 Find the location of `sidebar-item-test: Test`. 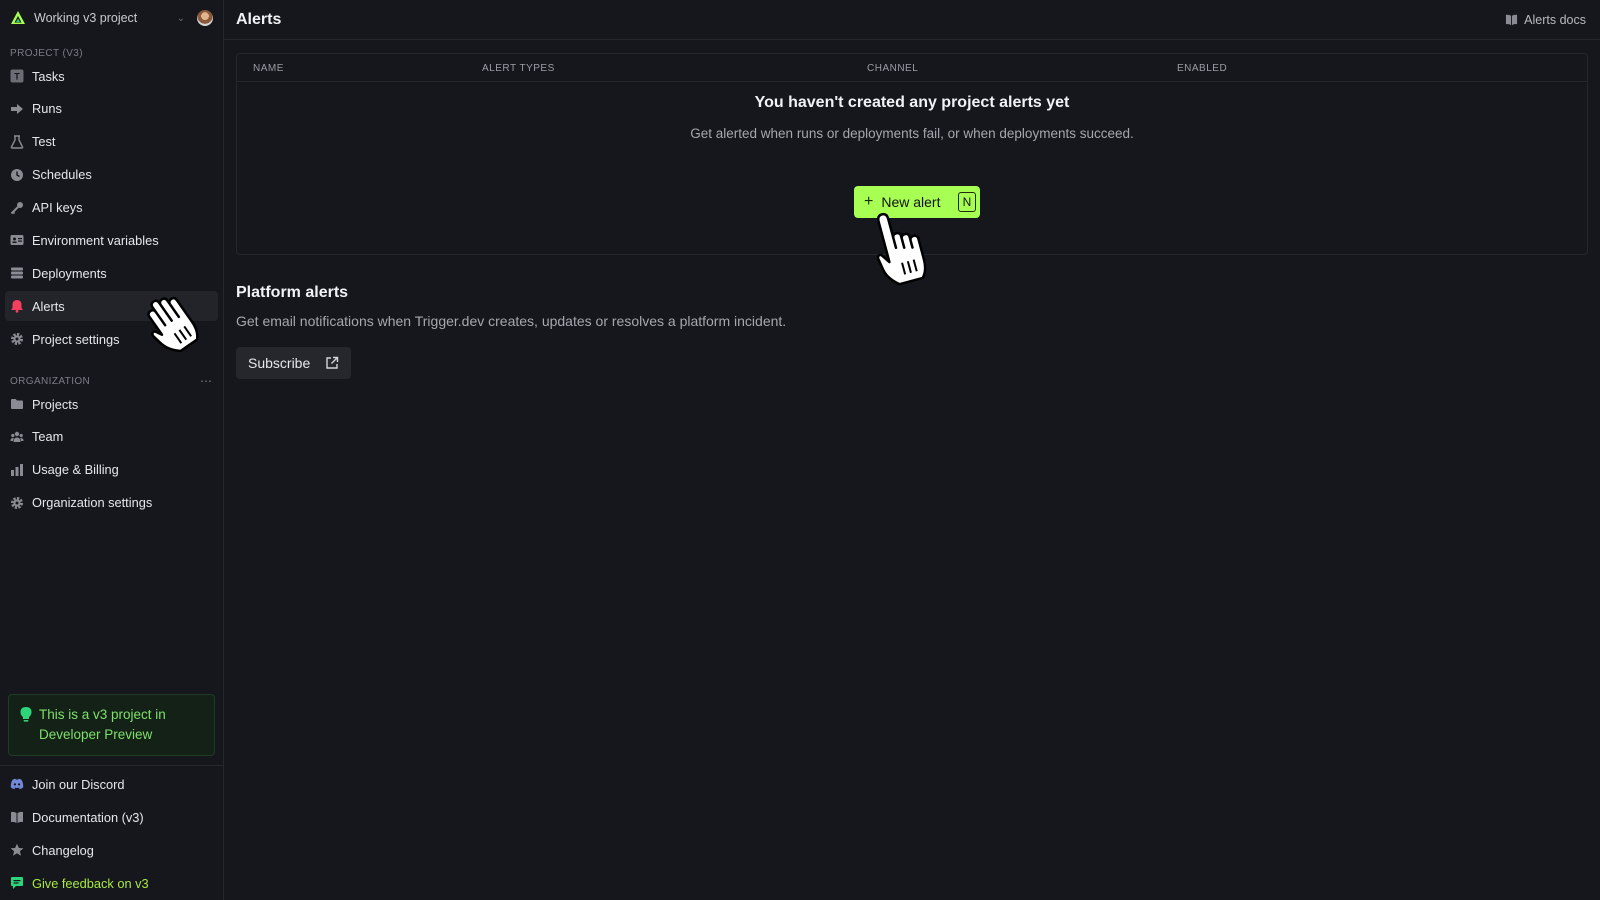

sidebar-item-test: Test is located at coordinates (111, 142).